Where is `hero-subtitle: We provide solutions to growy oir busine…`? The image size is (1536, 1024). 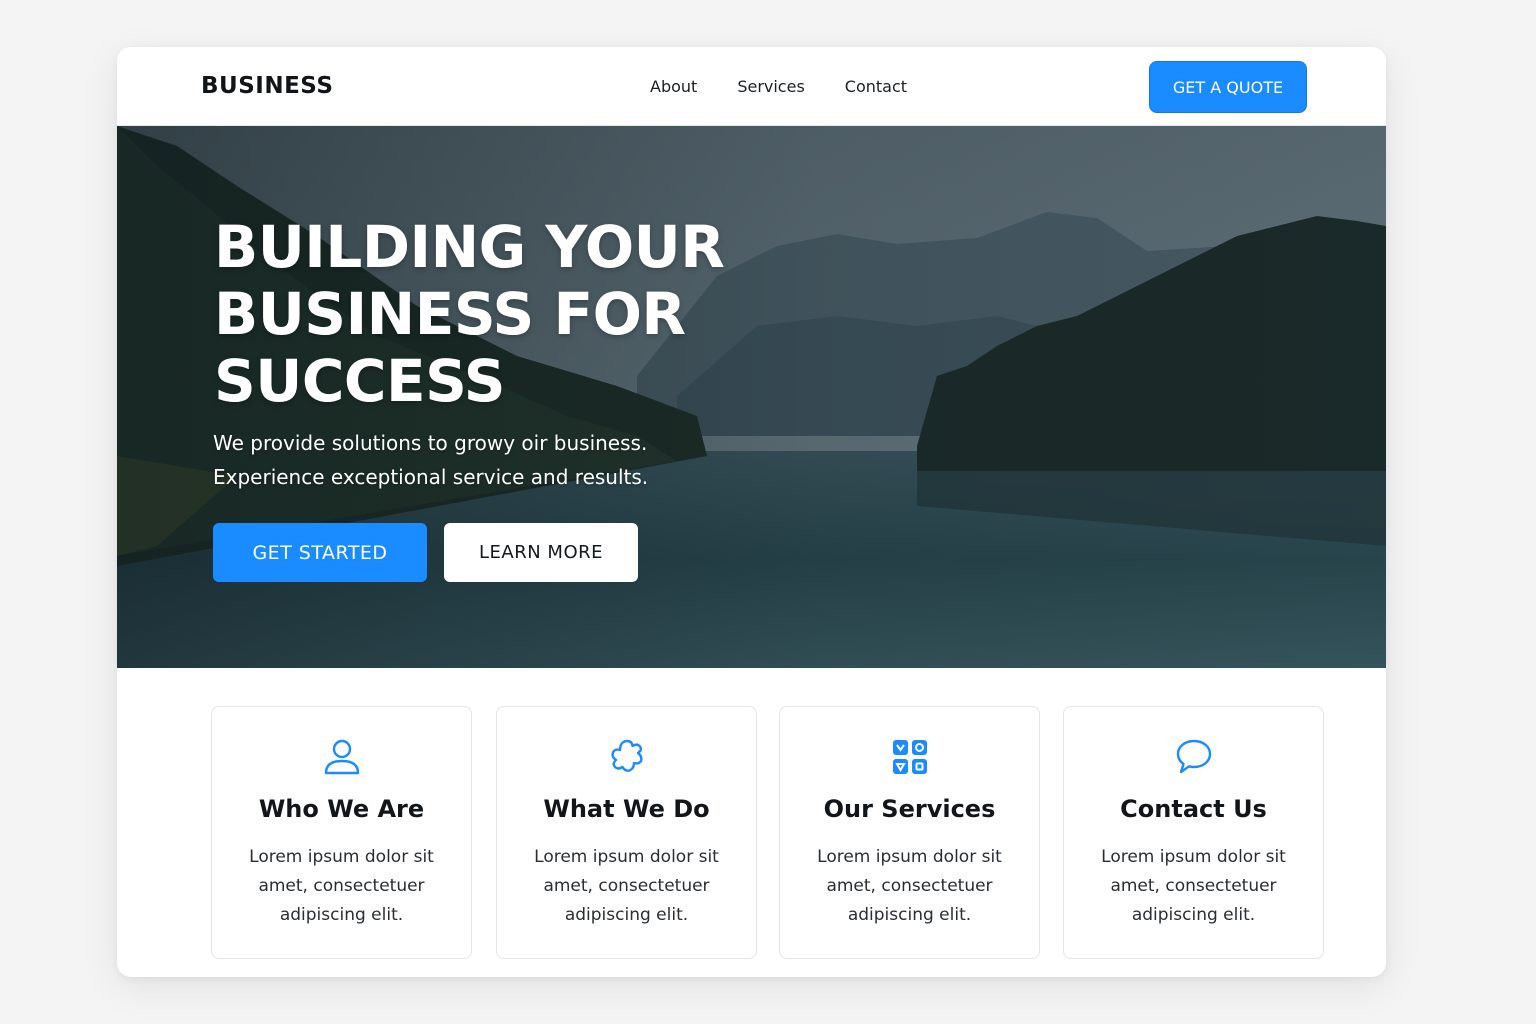 hero-subtitle: We provide solutions to growy oir busine… is located at coordinates (513, 460).